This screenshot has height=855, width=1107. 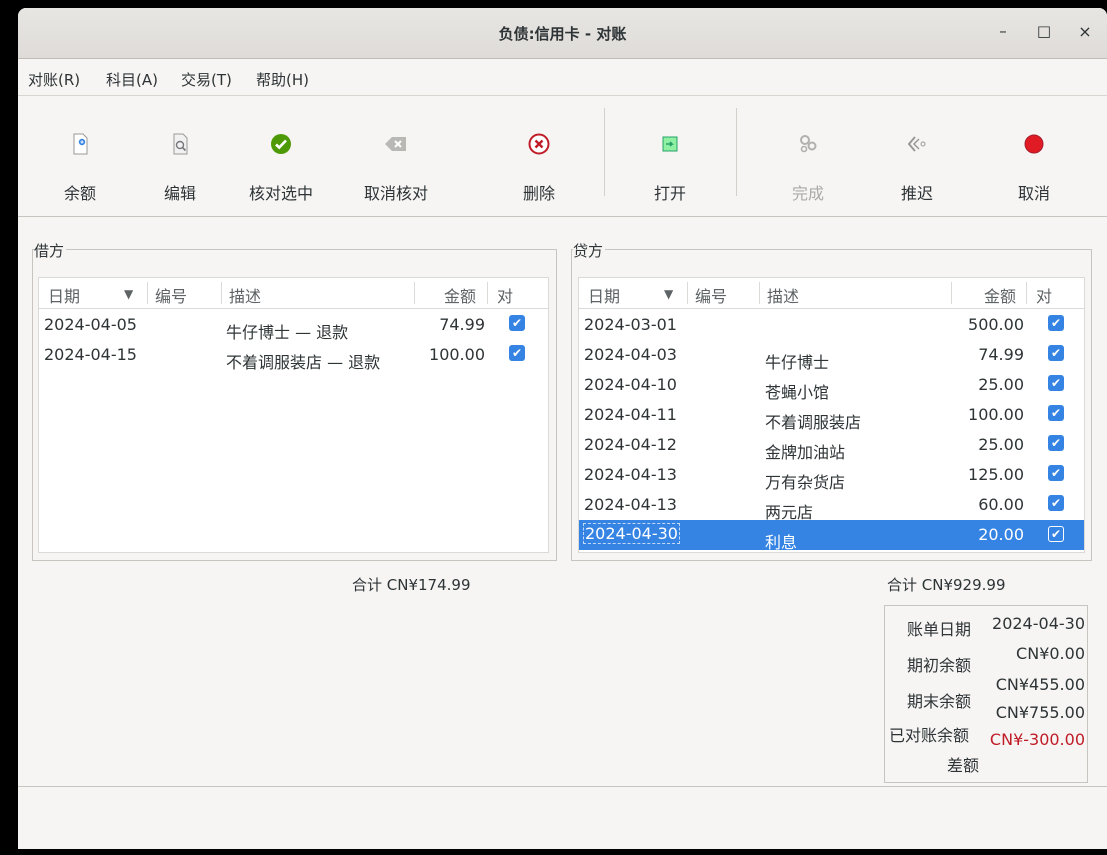 What do you see at coordinates (1037, 739) in the screenshot?
I see `difference-value: CN¥-300.00` at bounding box center [1037, 739].